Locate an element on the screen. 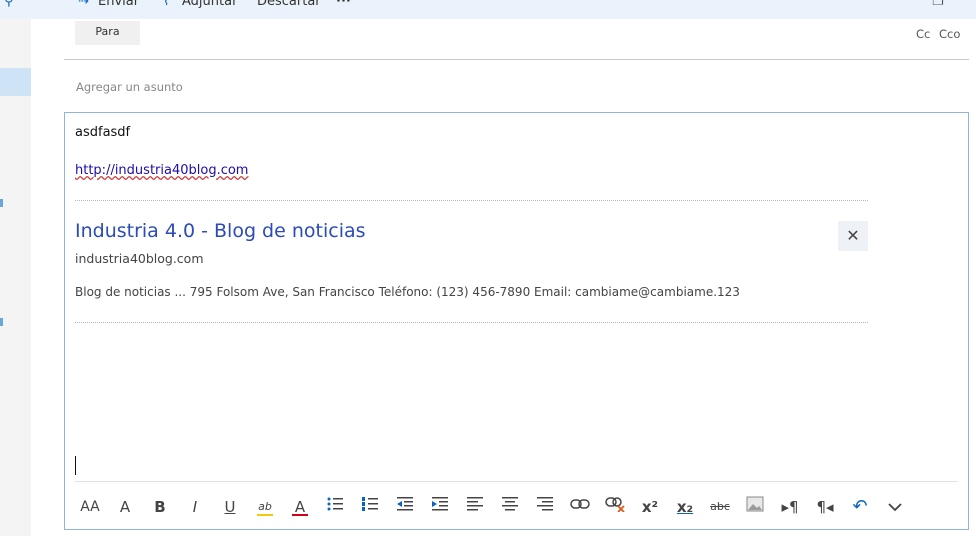  rtl-button: ¶◂ is located at coordinates (825, 507).